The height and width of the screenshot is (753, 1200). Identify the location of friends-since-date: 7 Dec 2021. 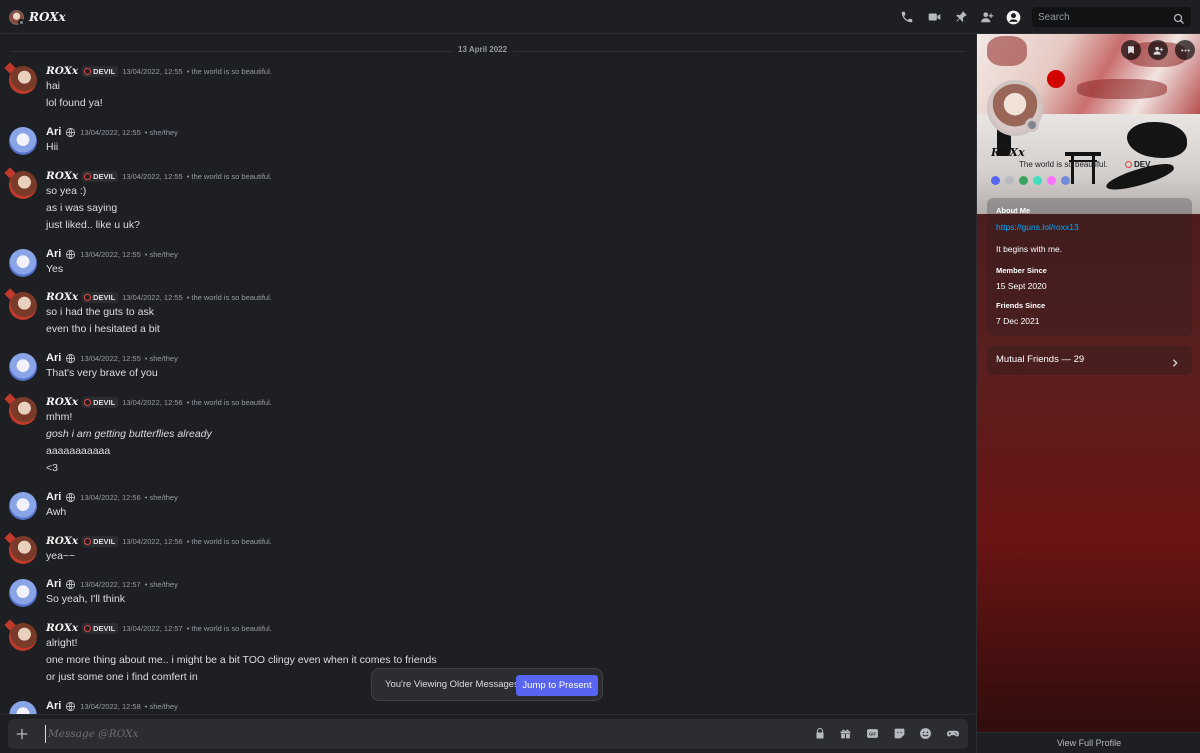
(1018, 321).